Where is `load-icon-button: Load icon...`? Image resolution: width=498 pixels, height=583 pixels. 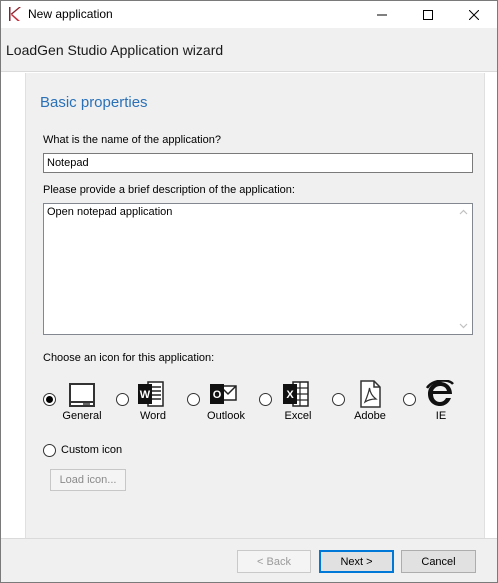 load-icon-button: Load icon... is located at coordinates (88, 480).